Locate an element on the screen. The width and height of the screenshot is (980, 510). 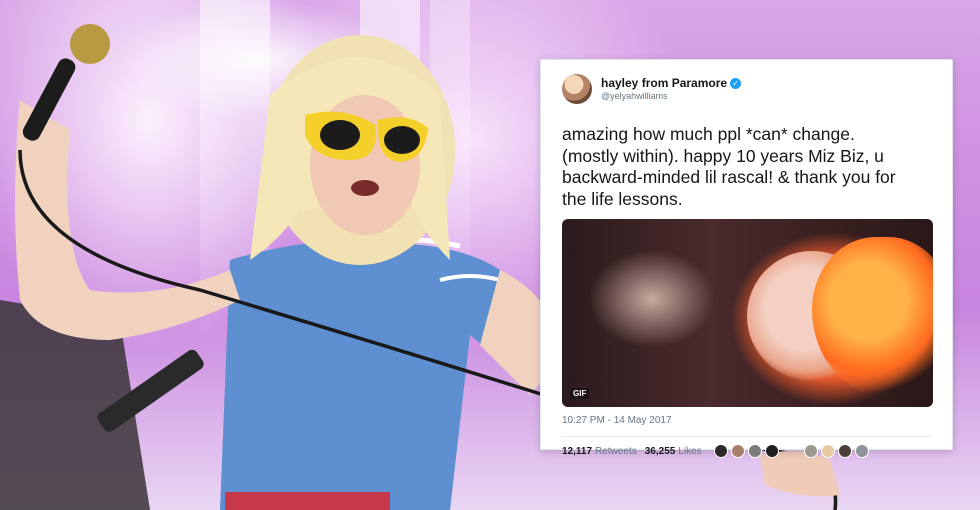
retweets-stat: 12,117 Retweets is located at coordinates (599, 451).